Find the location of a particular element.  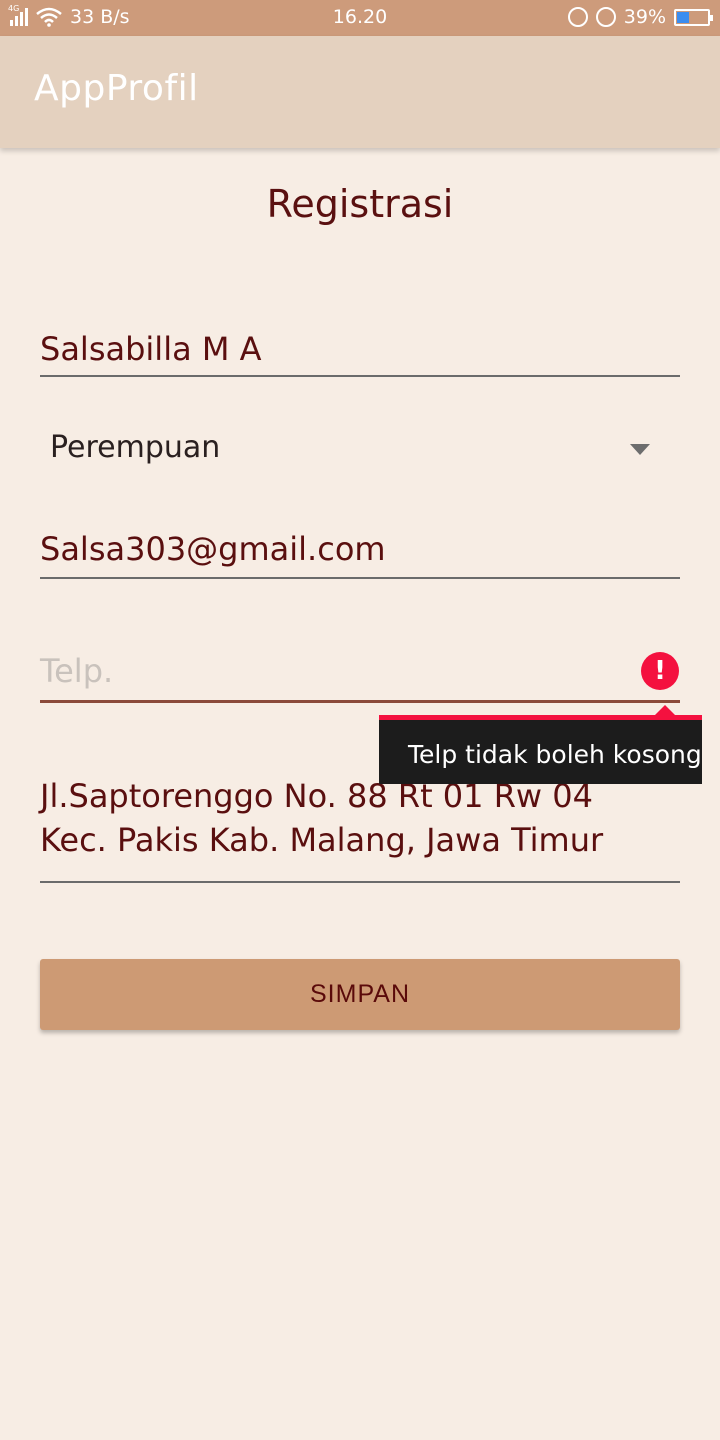

error-icon: ! is located at coordinates (660, 671).